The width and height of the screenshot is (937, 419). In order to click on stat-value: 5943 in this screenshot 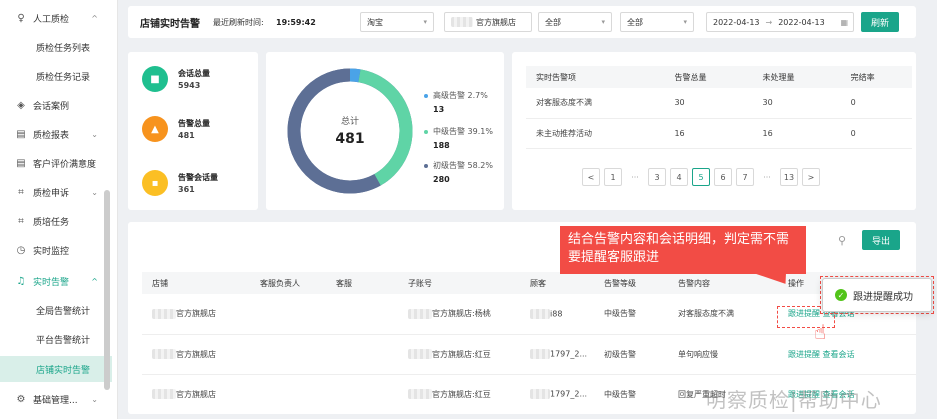, I will do `click(189, 85)`.